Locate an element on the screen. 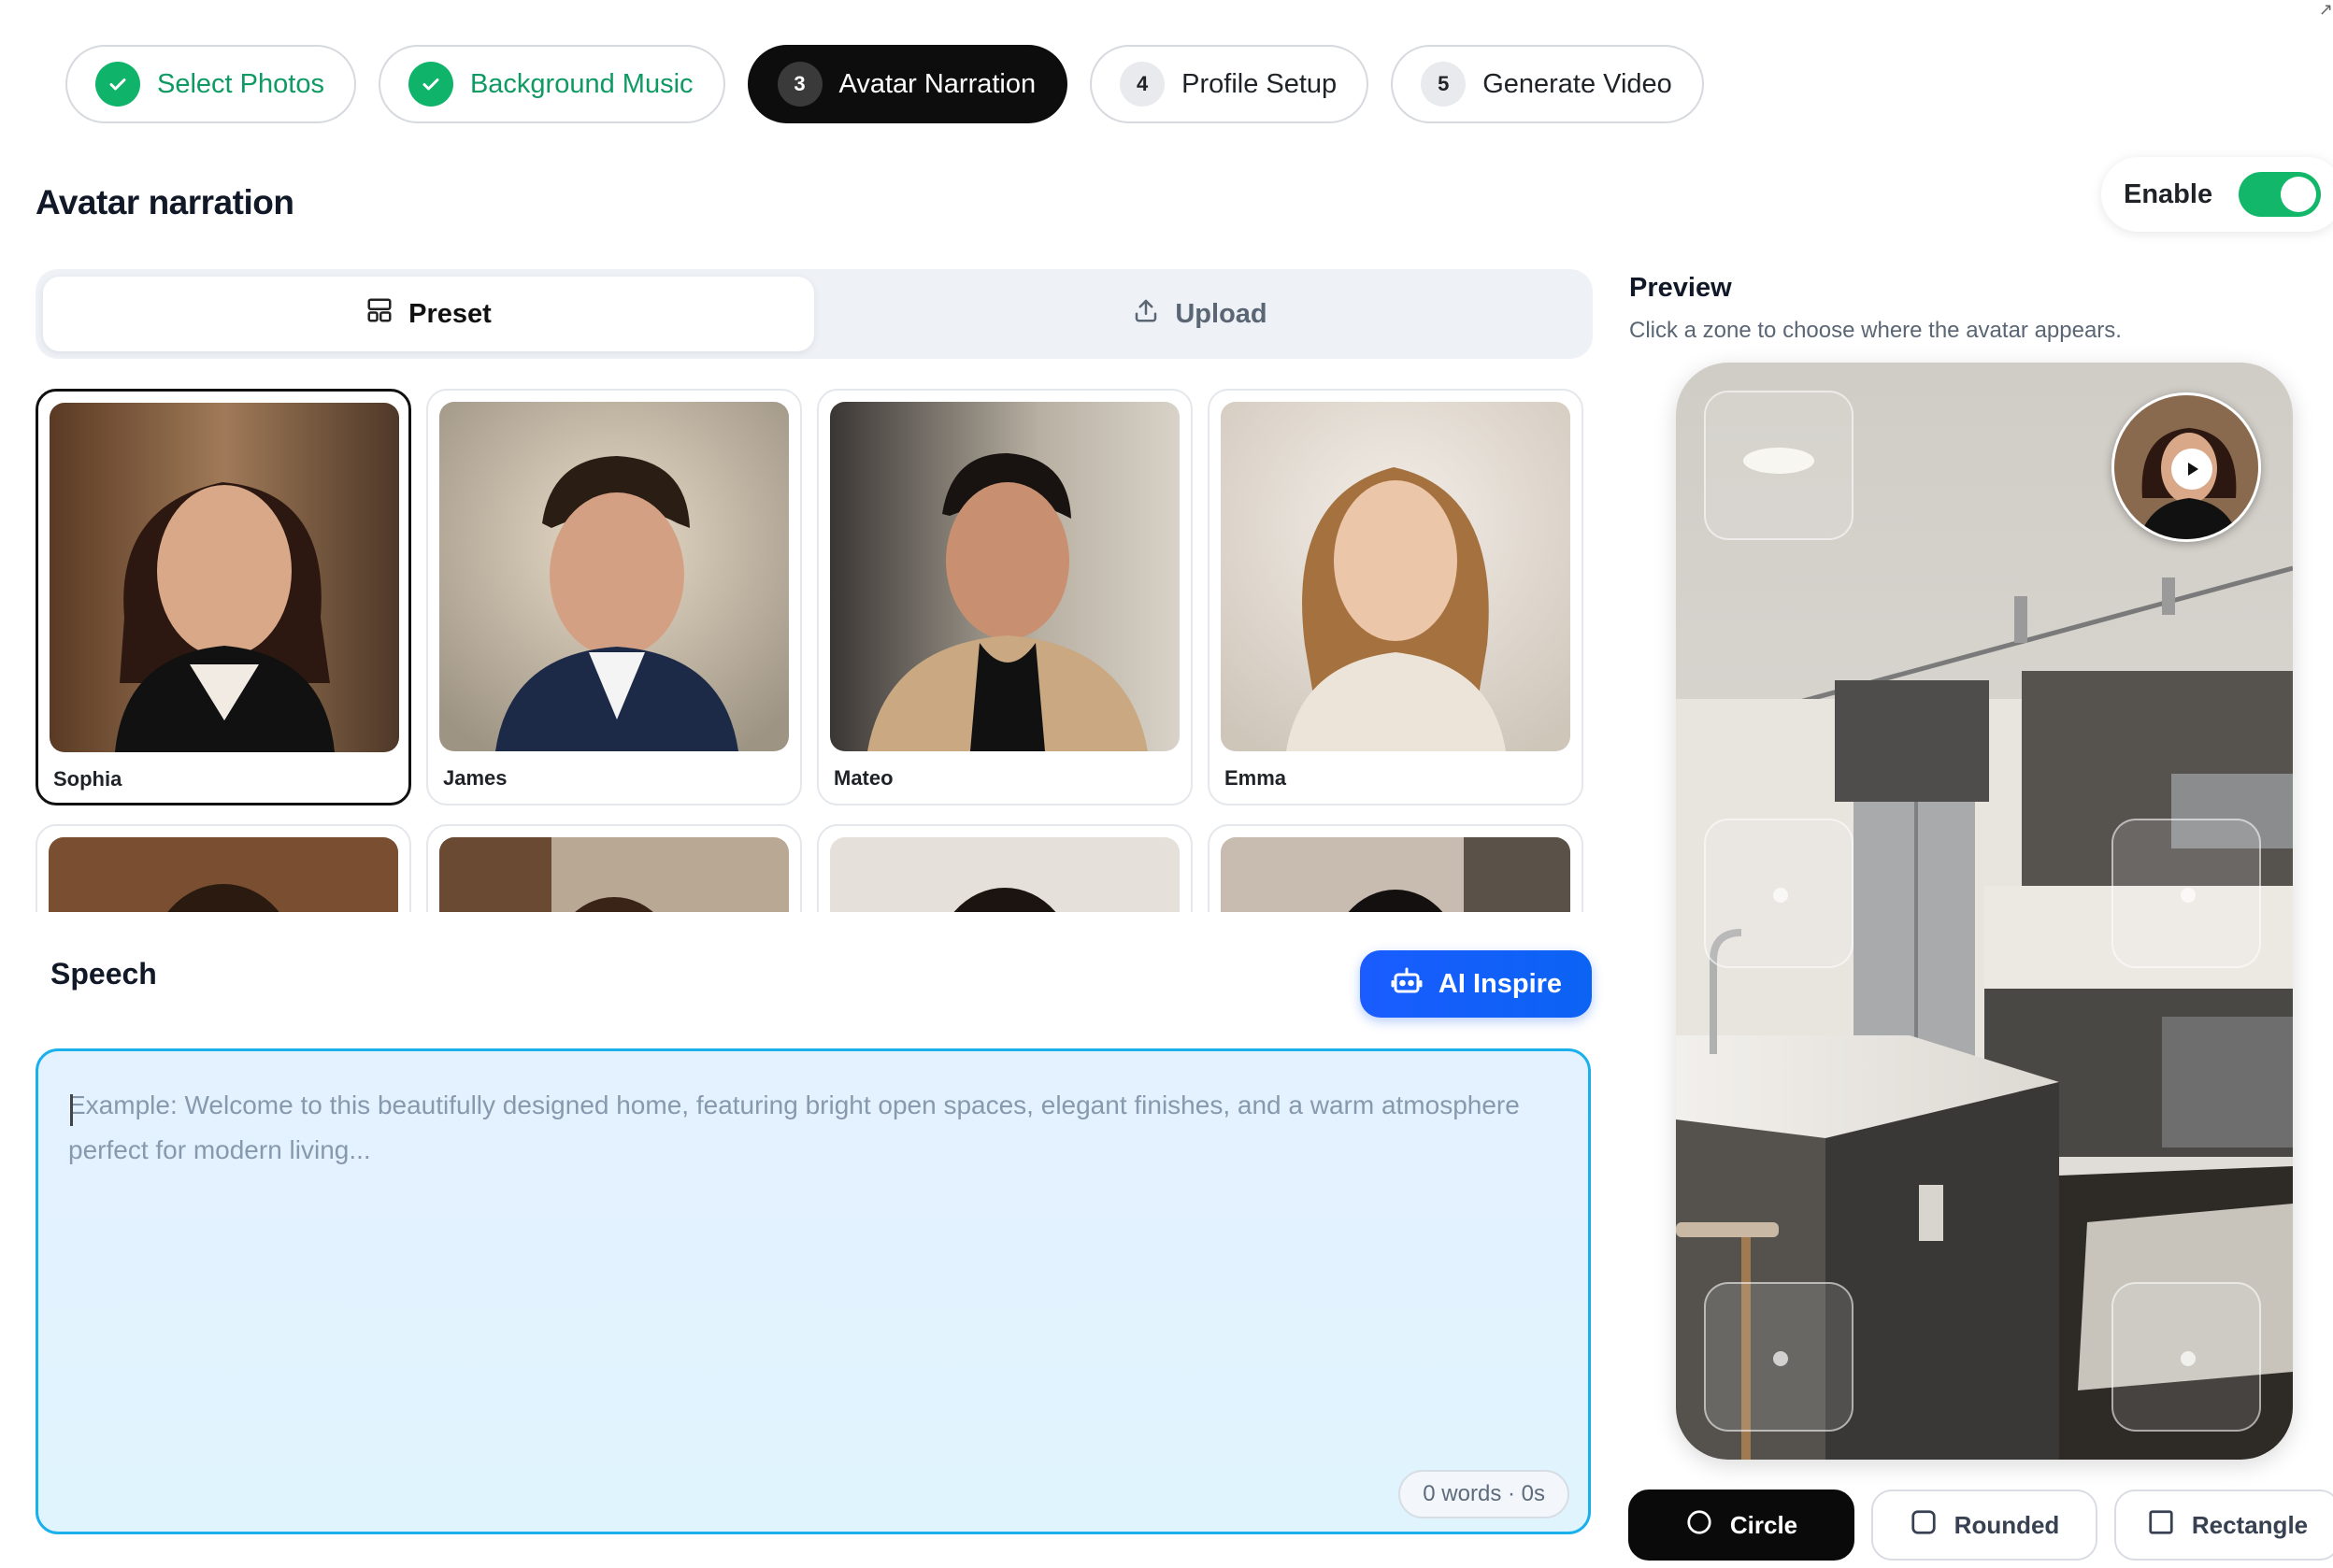  position-zone-bottom-left is located at coordinates (1779, 1357).